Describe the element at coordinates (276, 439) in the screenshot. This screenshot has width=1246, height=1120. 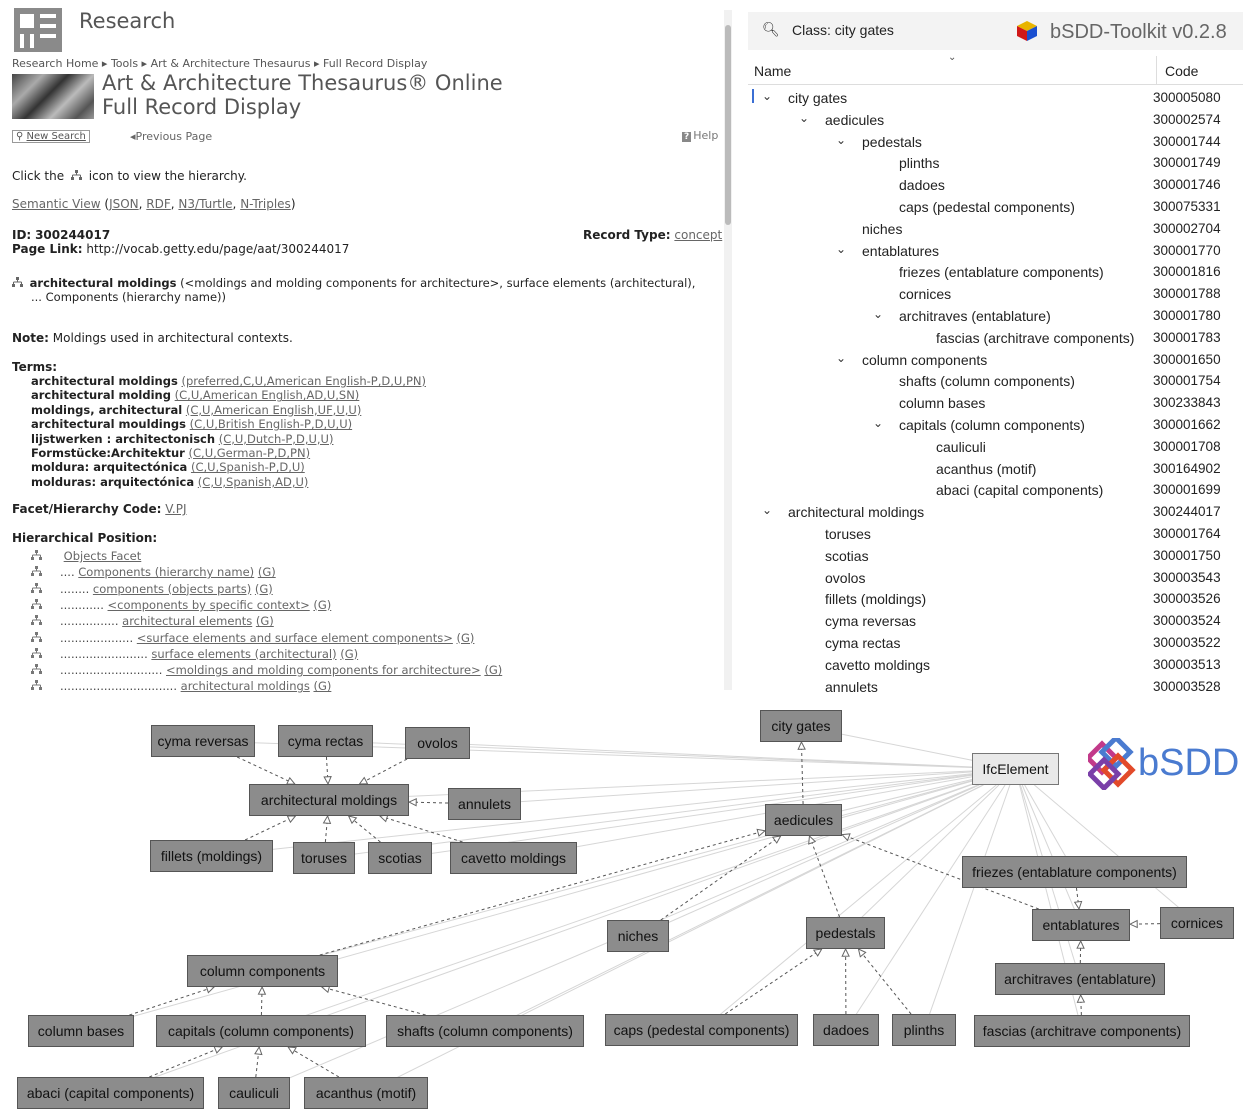
I see `term-qualifiers: (C,U,Dutch-P,D,U,U)` at that location.